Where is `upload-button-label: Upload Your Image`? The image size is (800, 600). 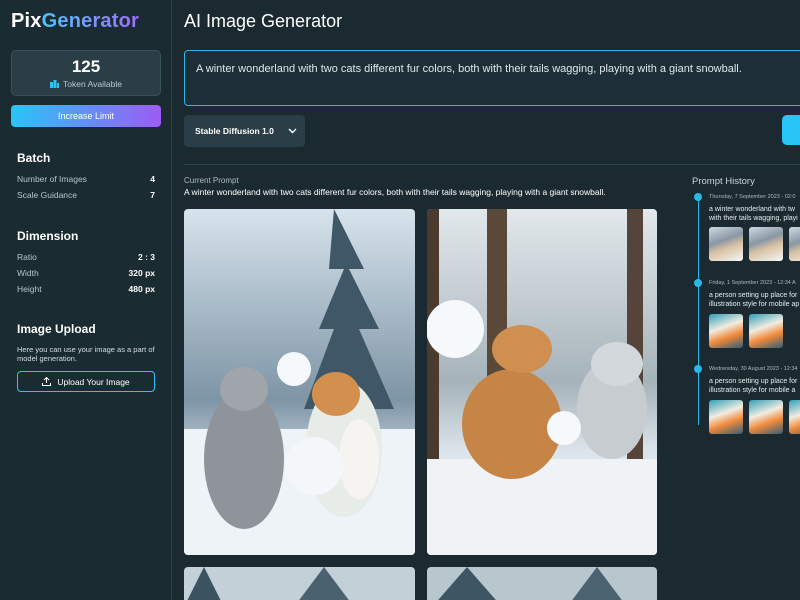 upload-button-label: Upload Your Image is located at coordinates (93, 381).